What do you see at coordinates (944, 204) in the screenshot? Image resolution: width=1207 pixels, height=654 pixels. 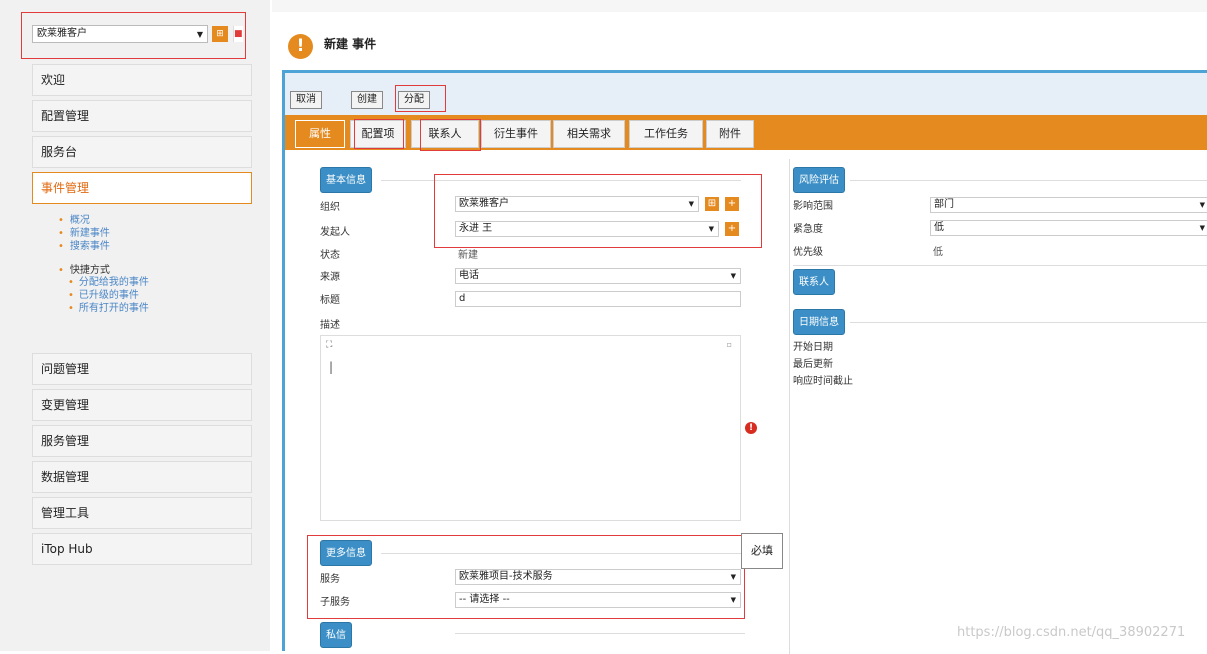 I see `impact-field-value: 部门` at bounding box center [944, 204].